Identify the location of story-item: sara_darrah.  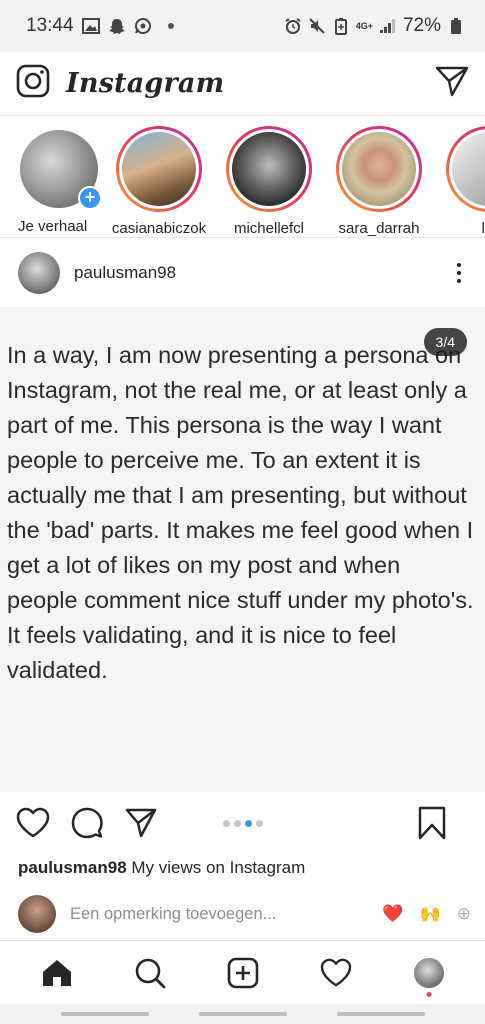
(379, 181).